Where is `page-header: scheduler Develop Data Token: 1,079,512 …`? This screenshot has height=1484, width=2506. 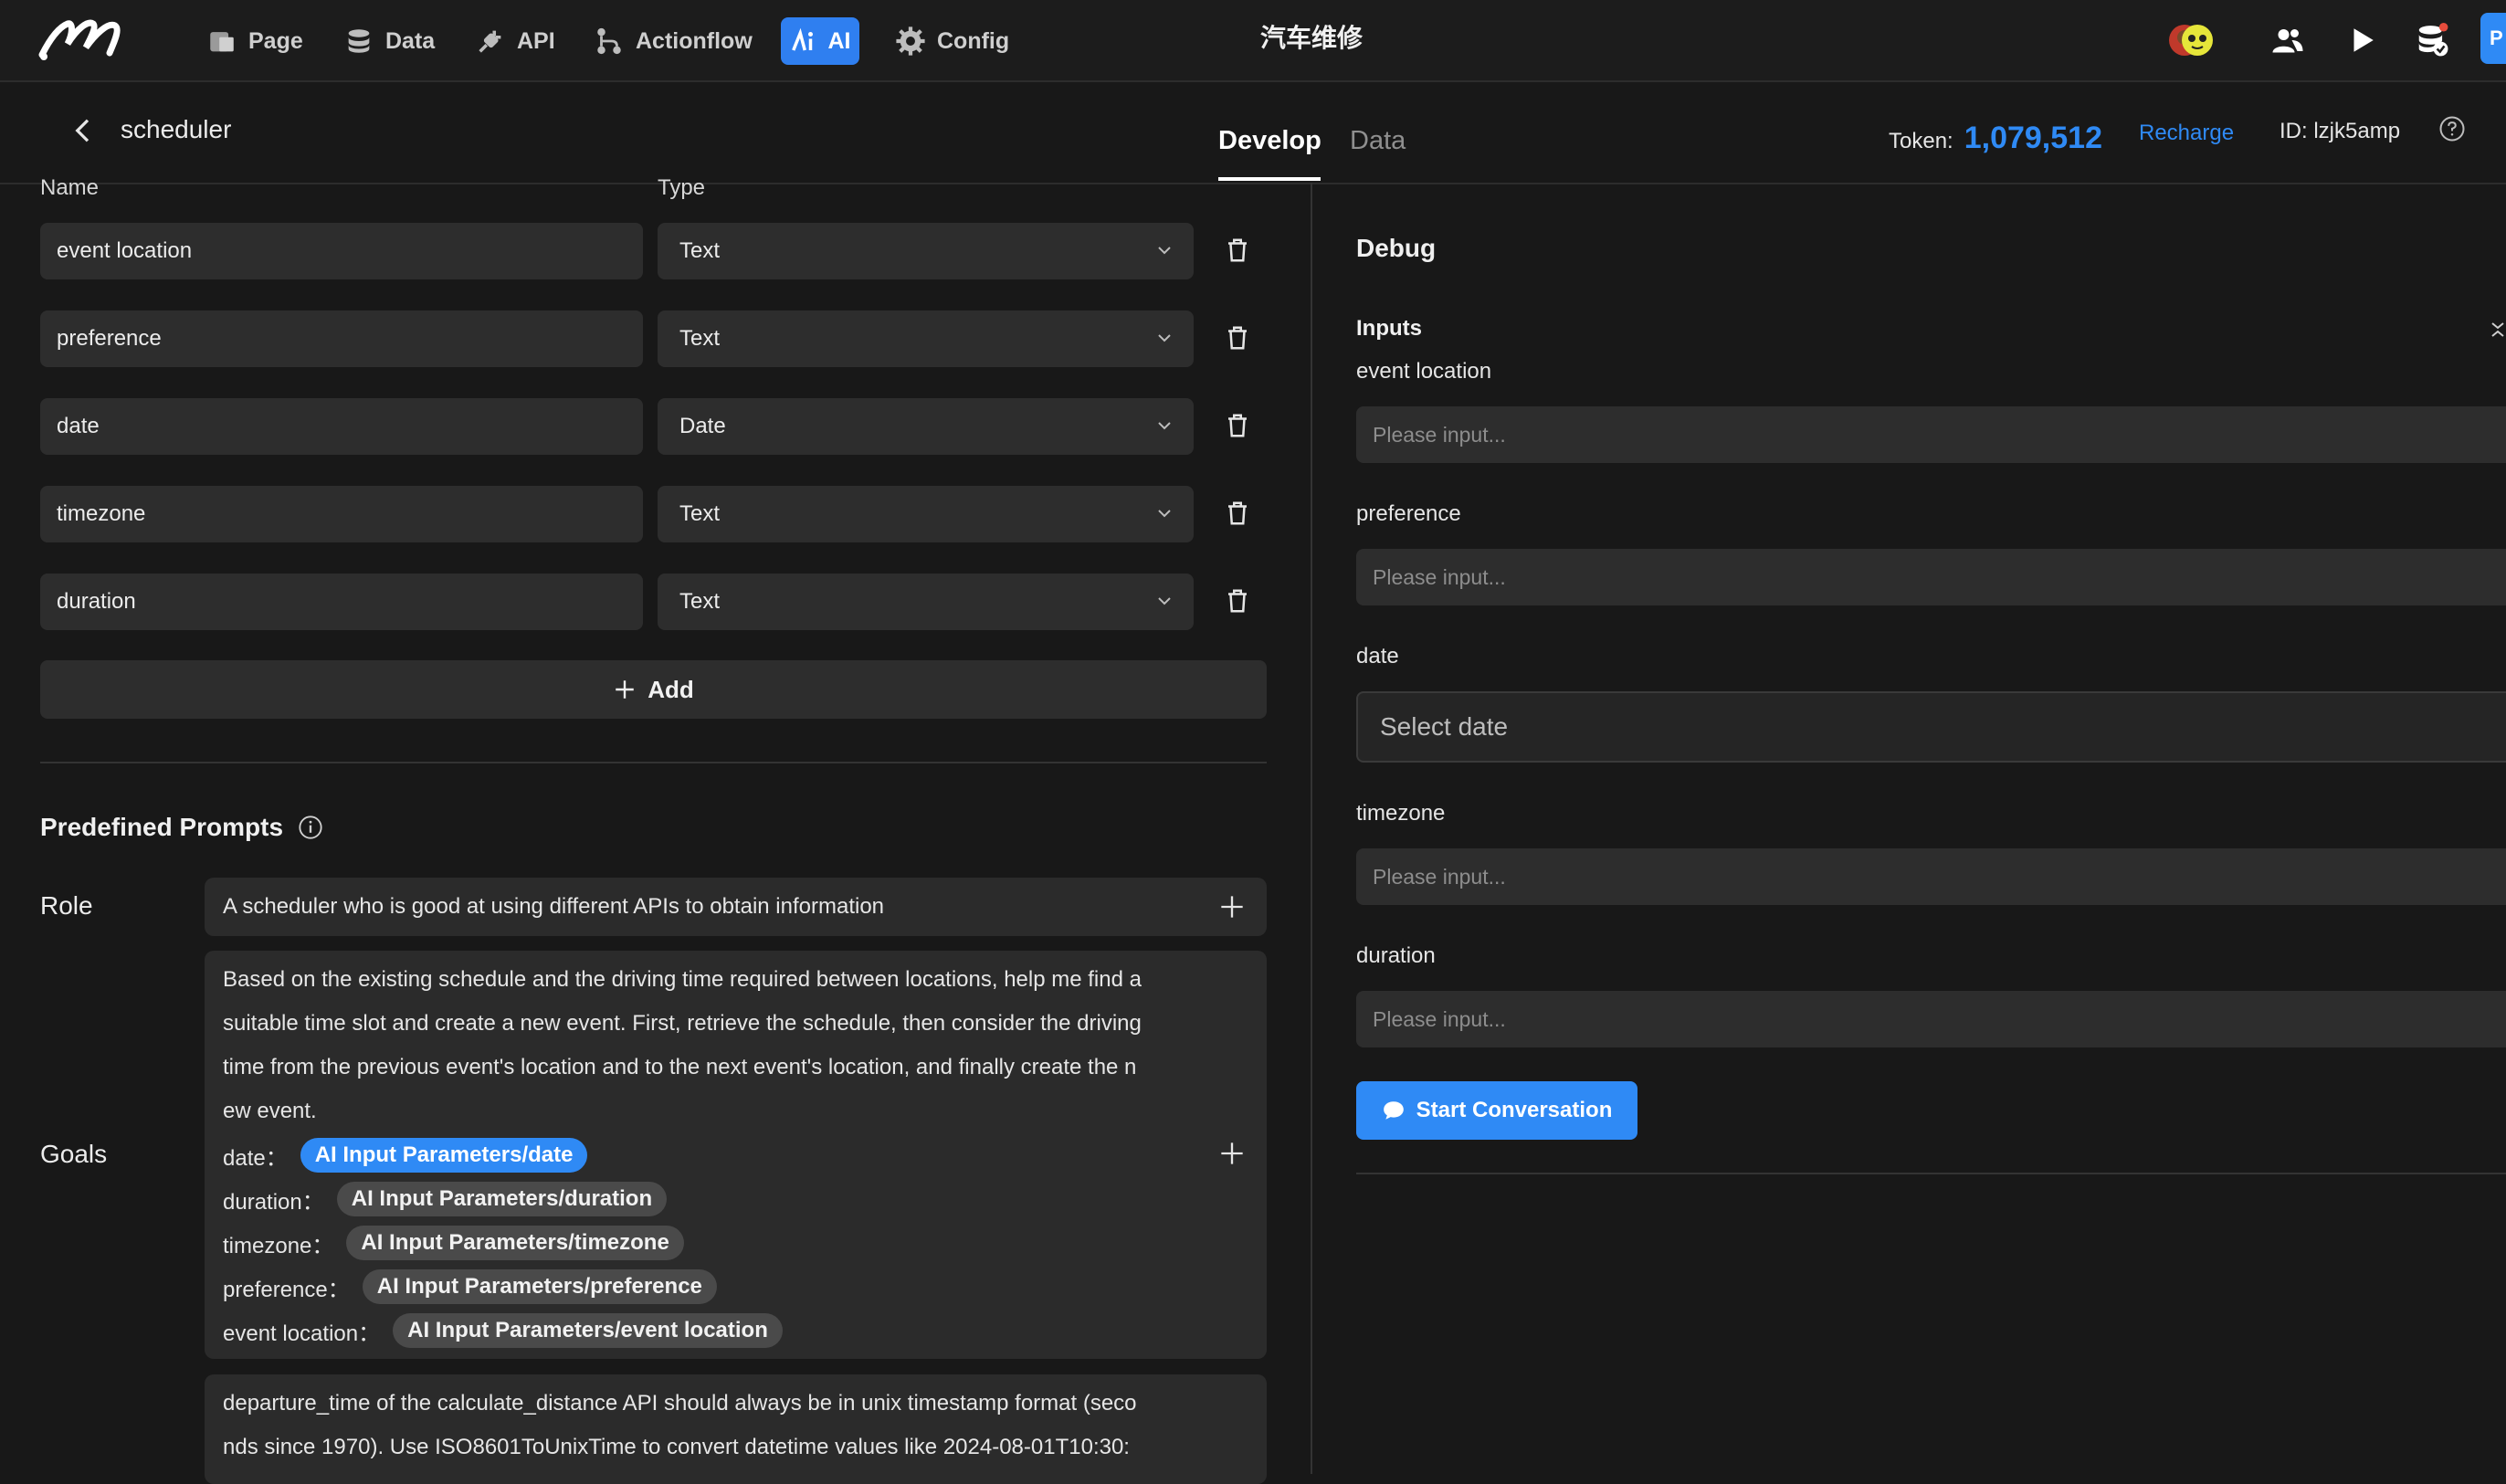
page-header: scheduler Develop Data Token: 1,079,512 … is located at coordinates (1253, 133).